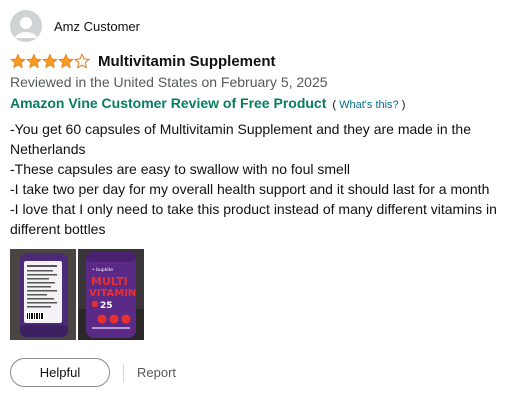 The width and height of the screenshot is (520, 410). What do you see at coordinates (109, 281) in the screenshot?
I see `bottle-multi-text: MULTI` at bounding box center [109, 281].